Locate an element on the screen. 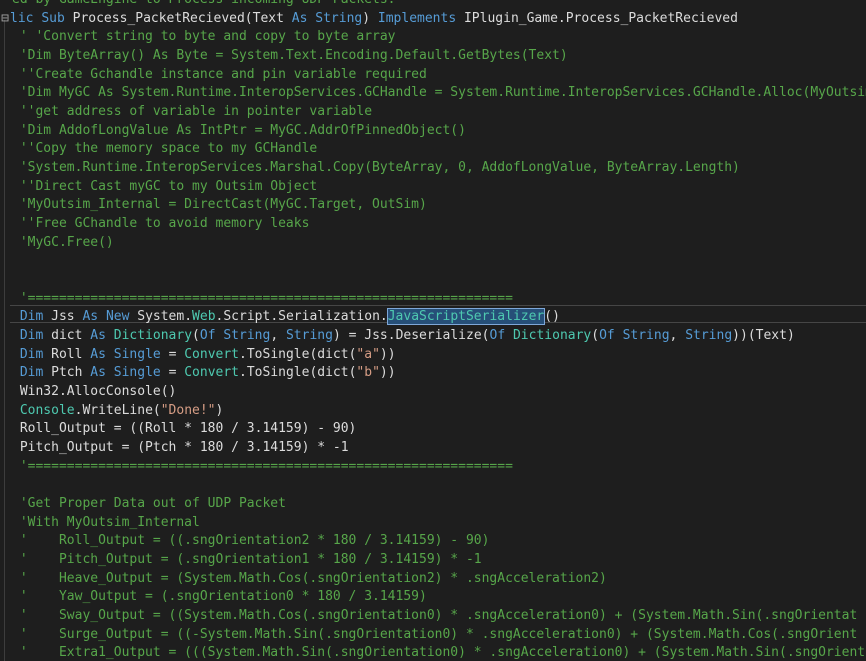 The image size is (866, 661). code-token: Implements is located at coordinates (420, 18).